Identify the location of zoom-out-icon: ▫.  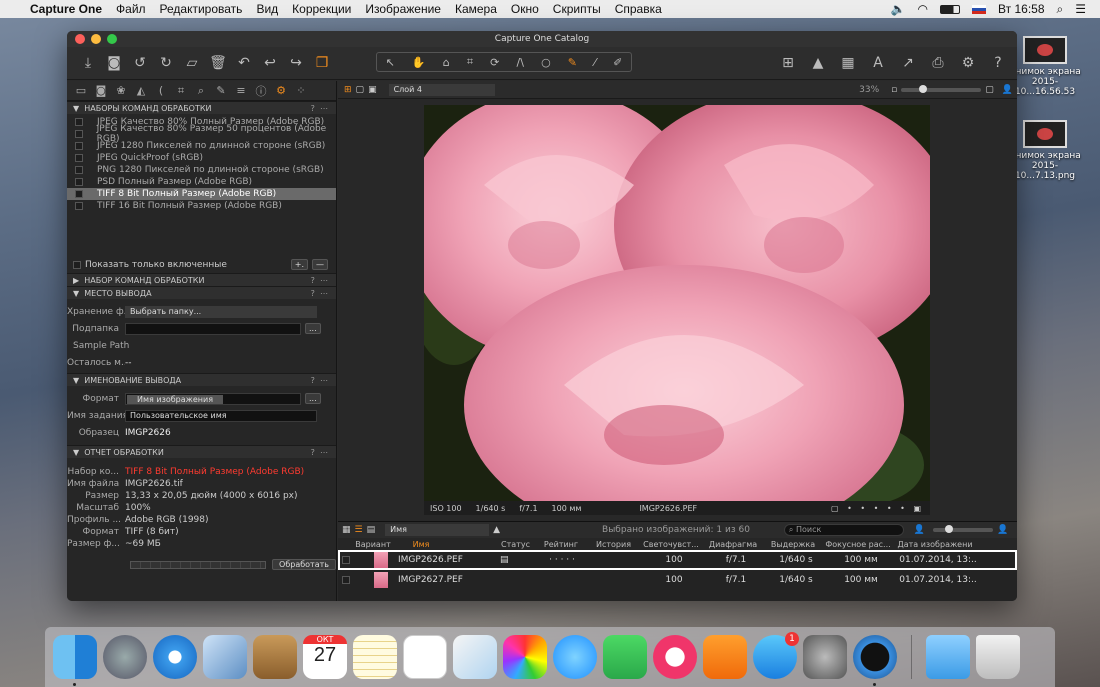
(894, 90).